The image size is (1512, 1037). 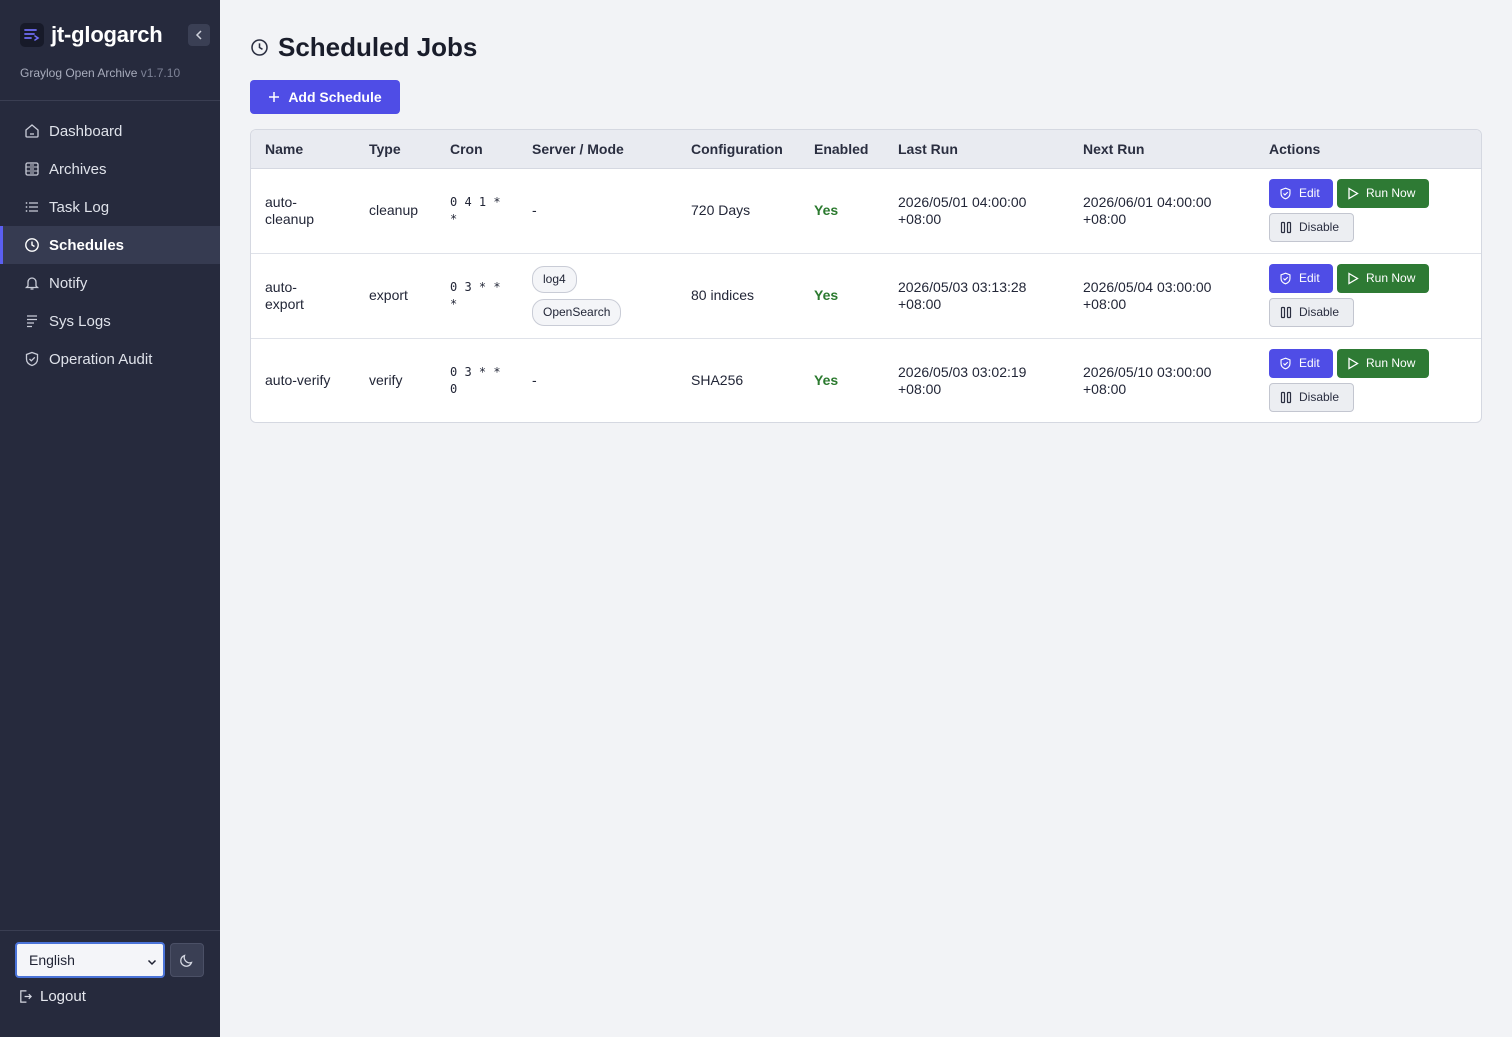 I want to click on add-schedule-label: Add Schedule, so click(x=335, y=97).